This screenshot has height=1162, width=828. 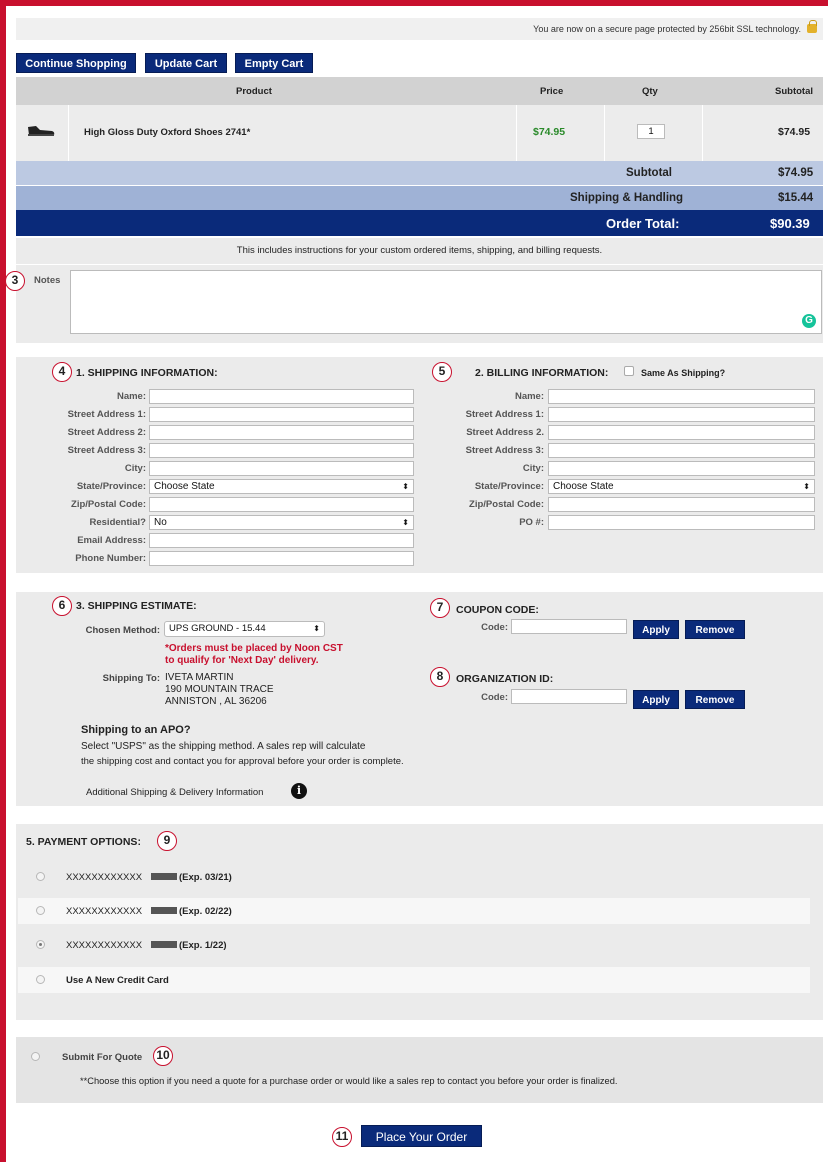 I want to click on notes-textarea: G, so click(x=446, y=302).